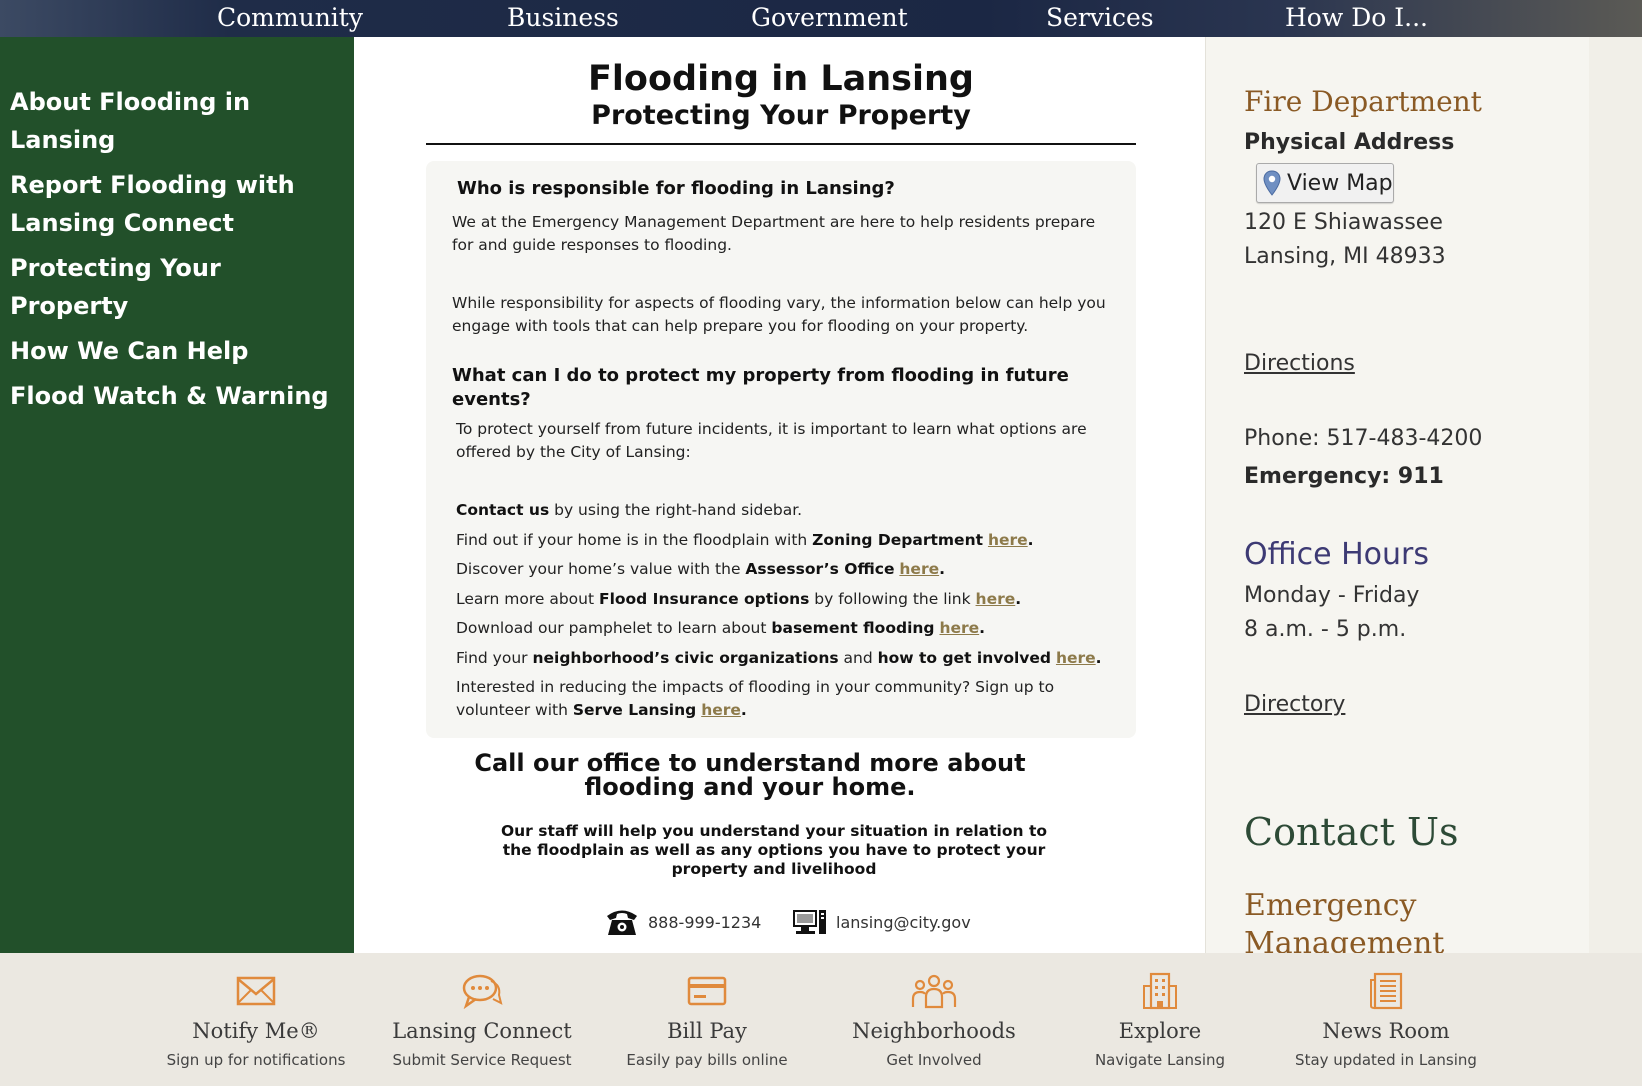  I want to click on nav-government: Government, so click(829, 18).